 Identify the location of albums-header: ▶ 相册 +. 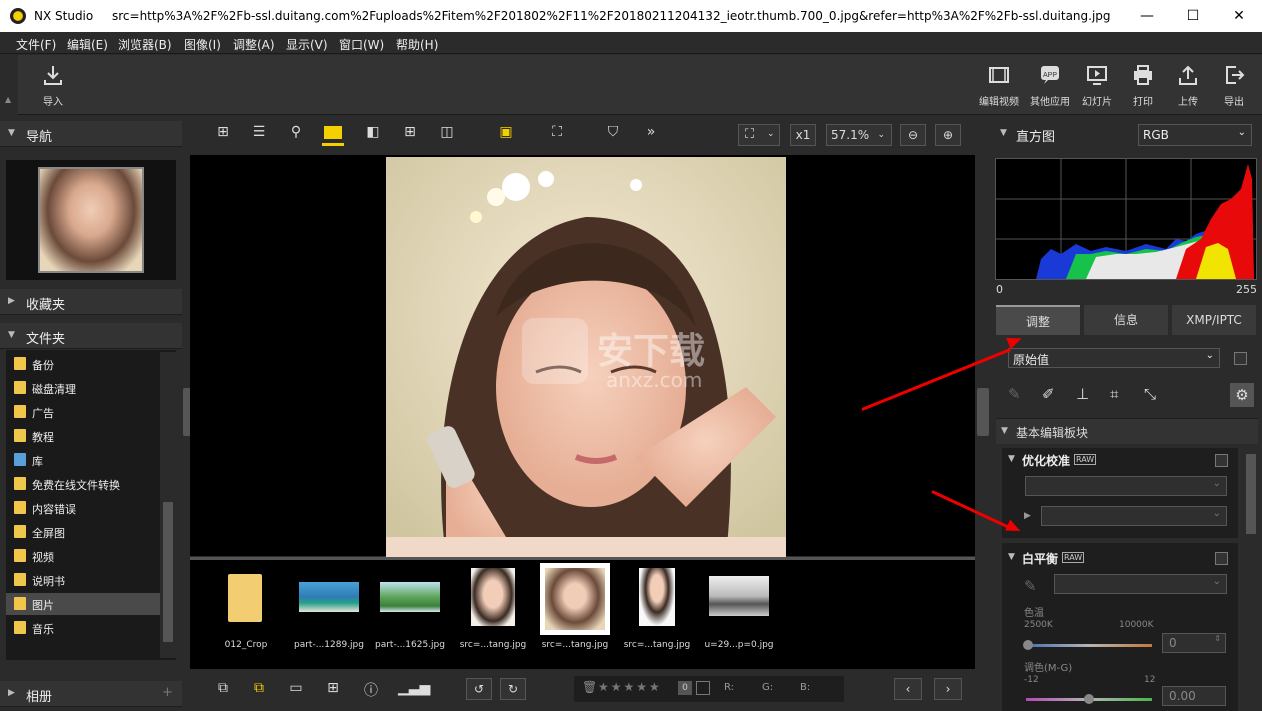
(91, 694).